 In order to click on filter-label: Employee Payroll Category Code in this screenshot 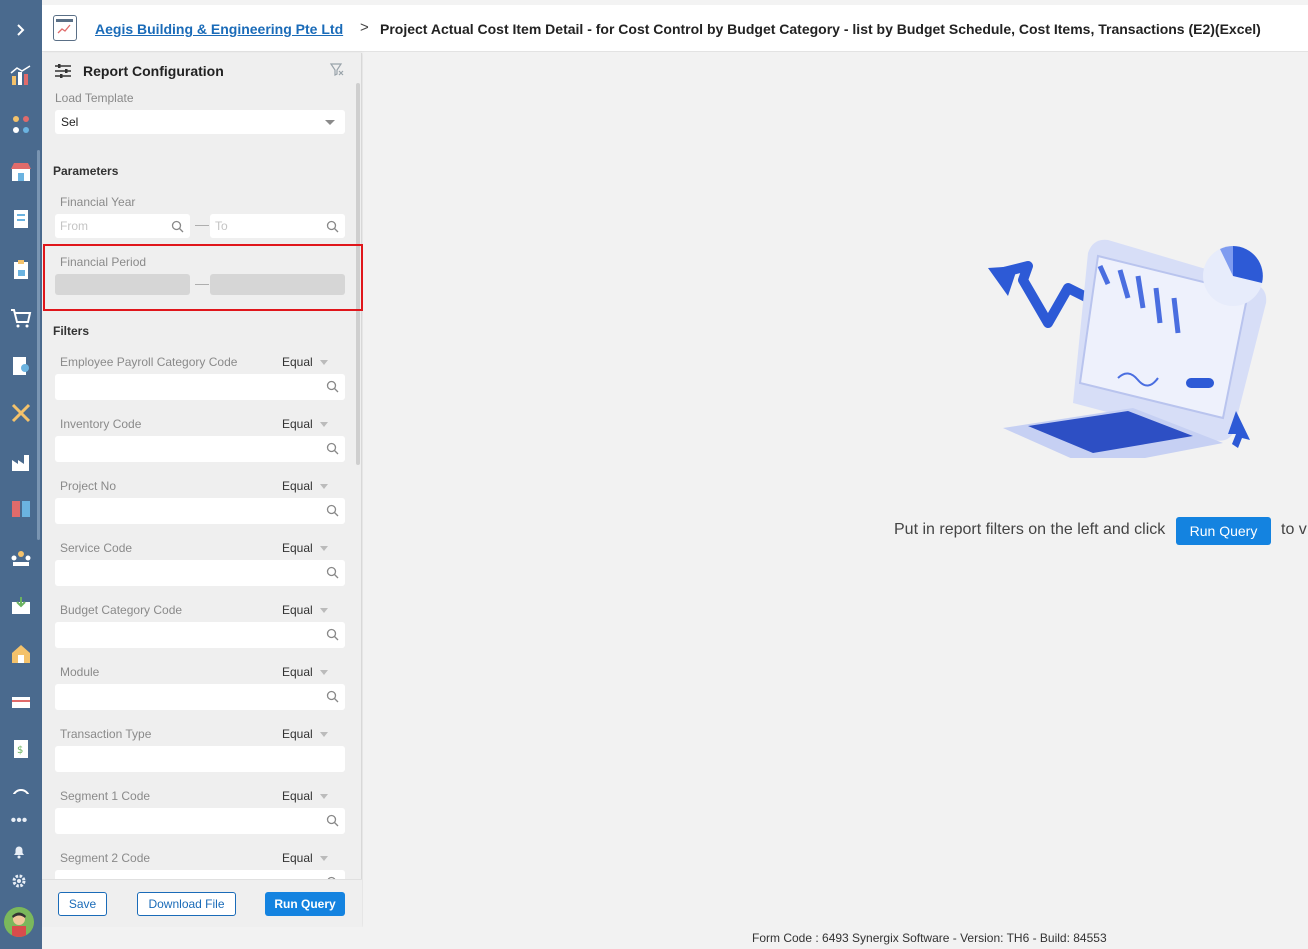, I will do `click(149, 362)`.